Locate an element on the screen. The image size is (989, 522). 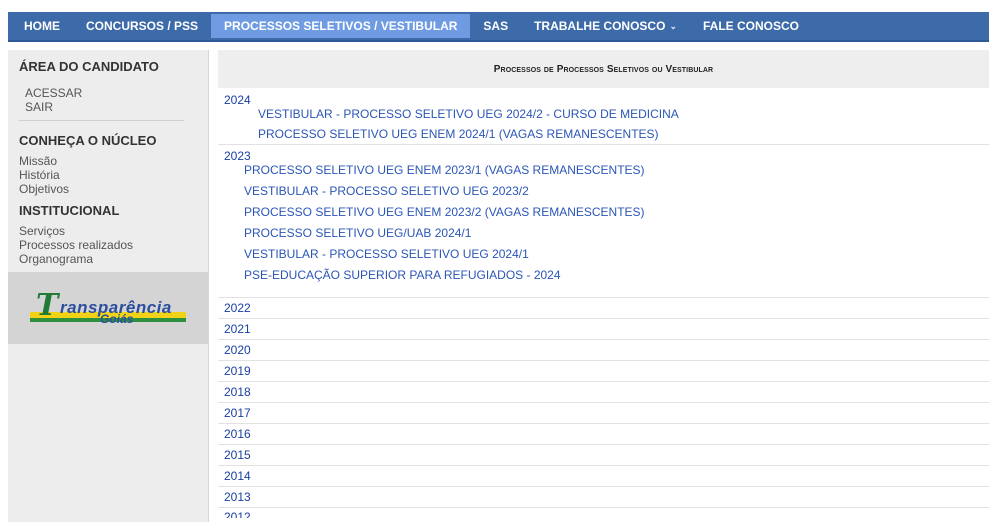
transparencia-banner-area: T ransparência Goiás is located at coordinates (108, 308).